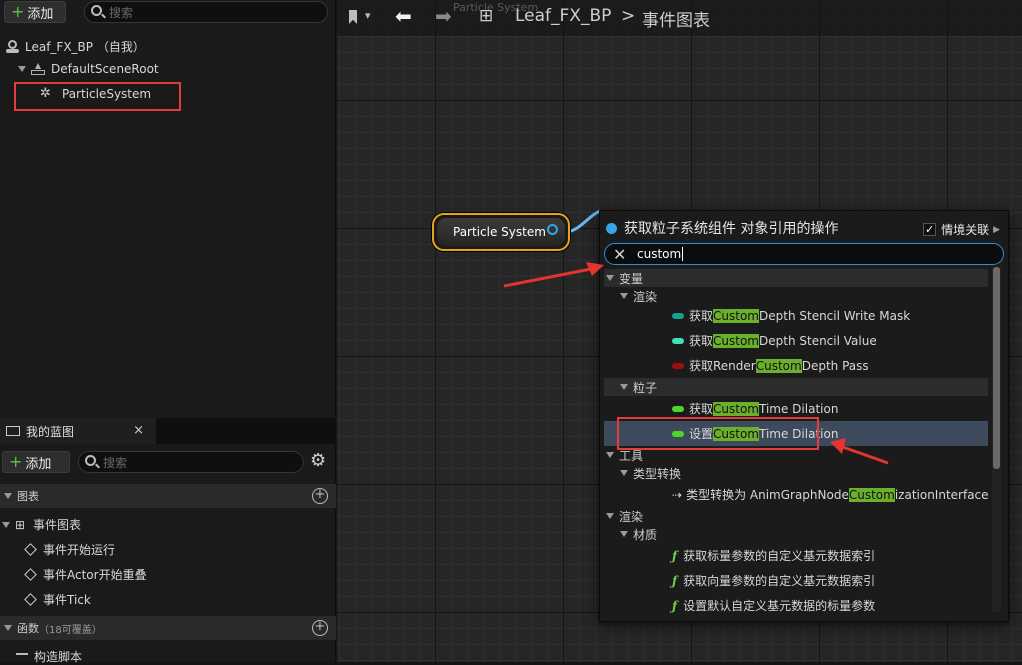  I want to click on function-icon, so click(22, 656).